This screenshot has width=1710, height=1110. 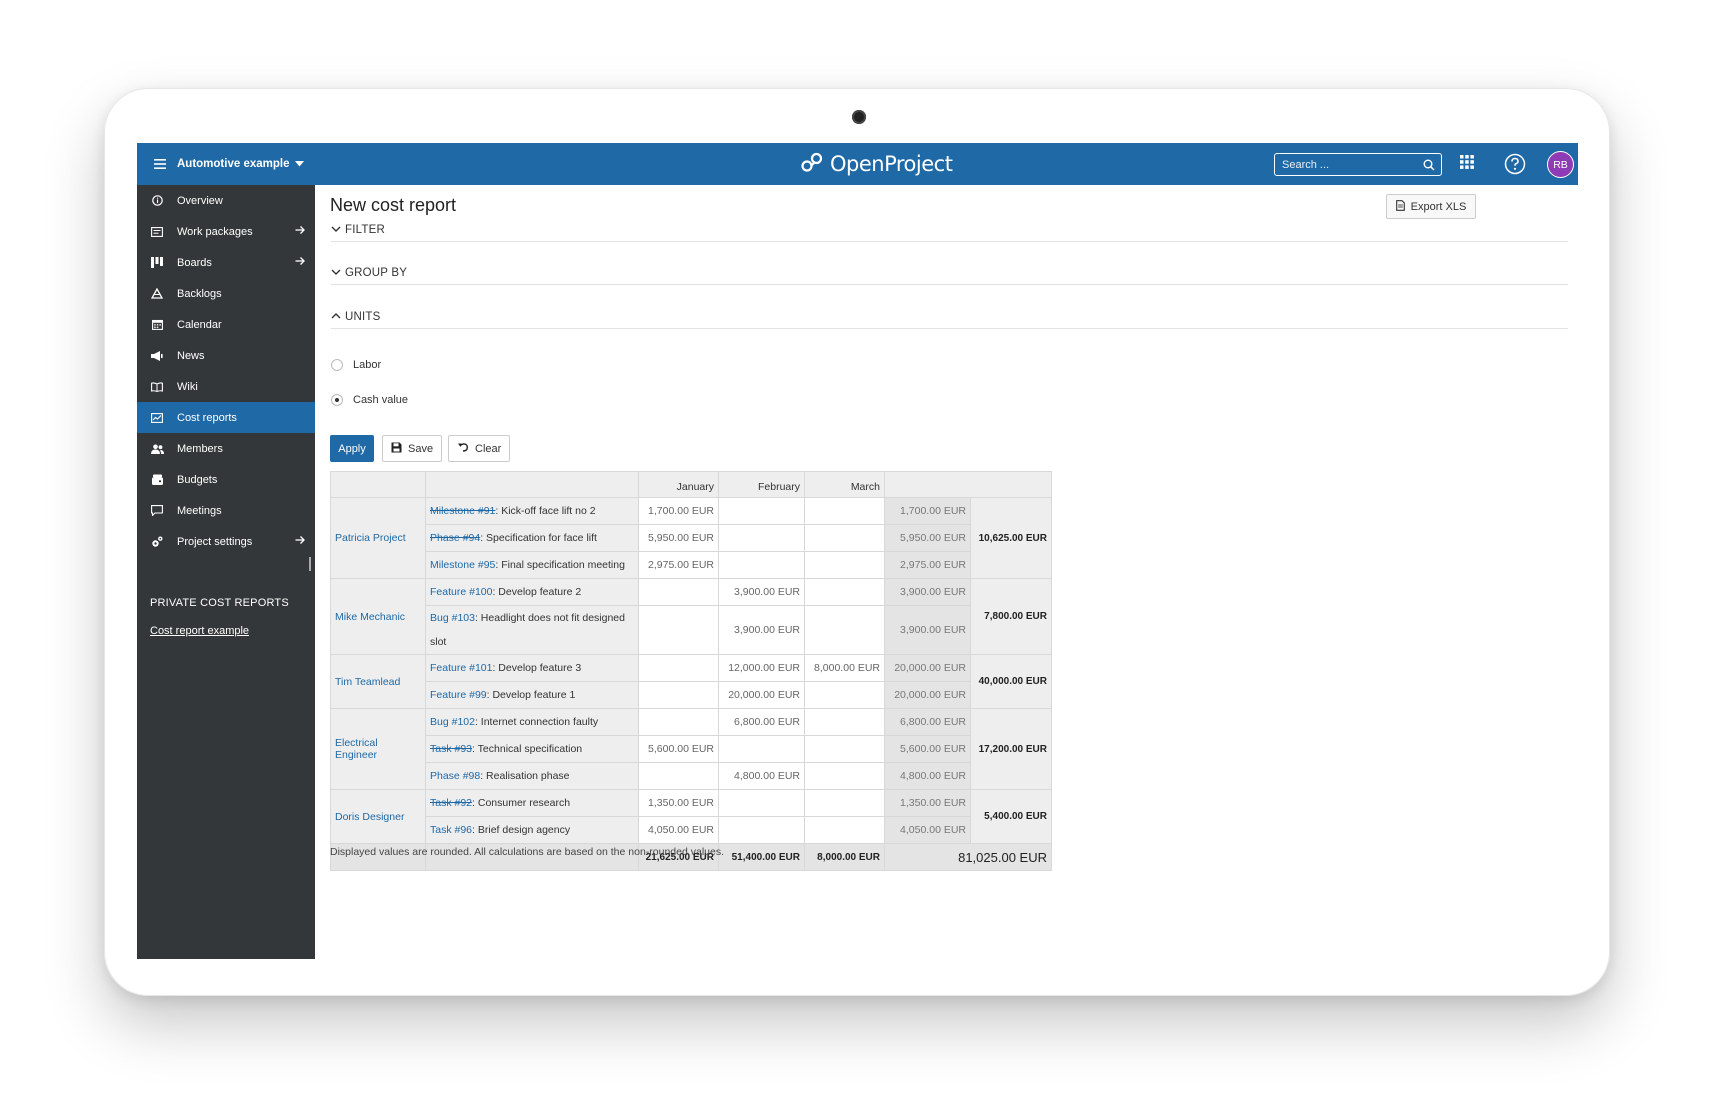 What do you see at coordinates (451, 803) in the screenshot?
I see `work-package-link: Task #92` at bounding box center [451, 803].